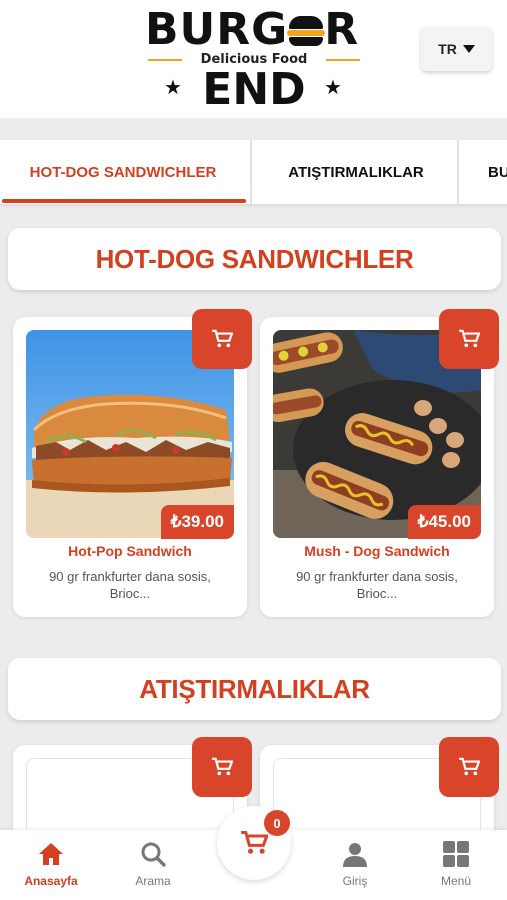 The height and width of the screenshot is (900, 507). What do you see at coordinates (153, 854) in the screenshot?
I see `search-icon` at bounding box center [153, 854].